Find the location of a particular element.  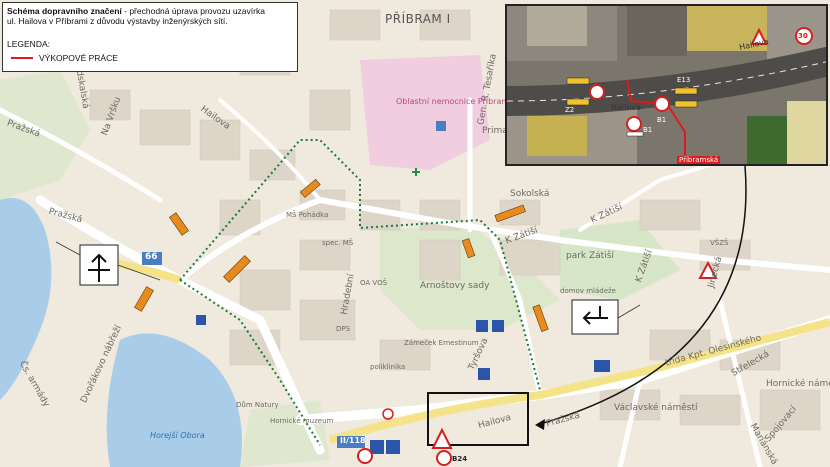

inset-sign-b1-b: B1 is located at coordinates (648, 130).